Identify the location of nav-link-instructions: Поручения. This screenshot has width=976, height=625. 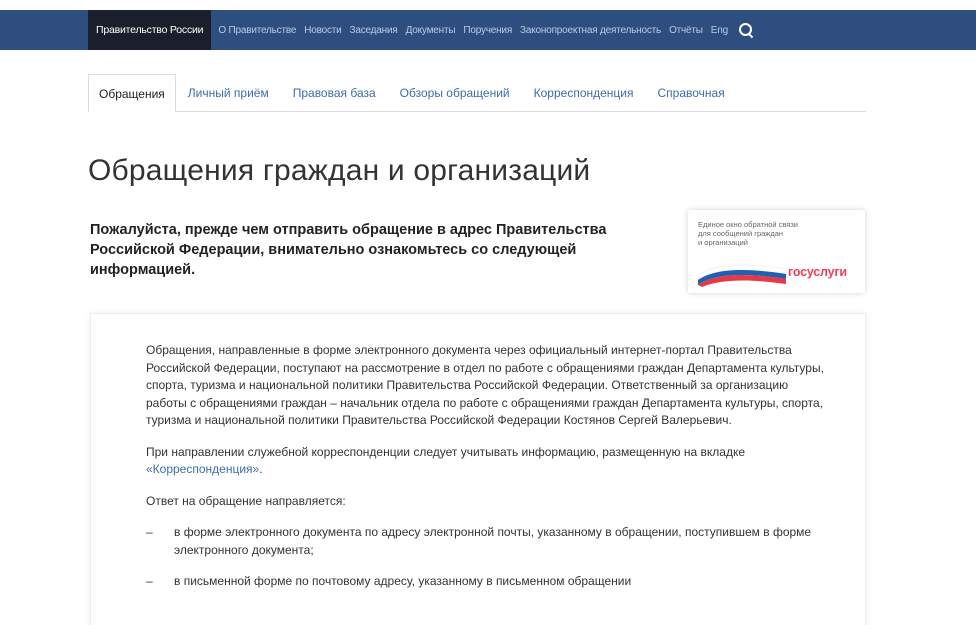
(487, 30).